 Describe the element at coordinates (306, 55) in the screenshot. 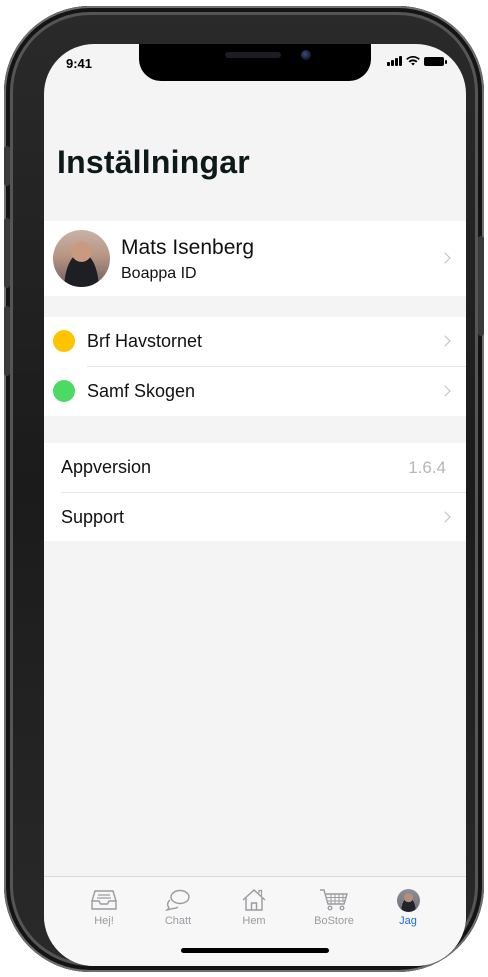

I see `front-camera` at that location.